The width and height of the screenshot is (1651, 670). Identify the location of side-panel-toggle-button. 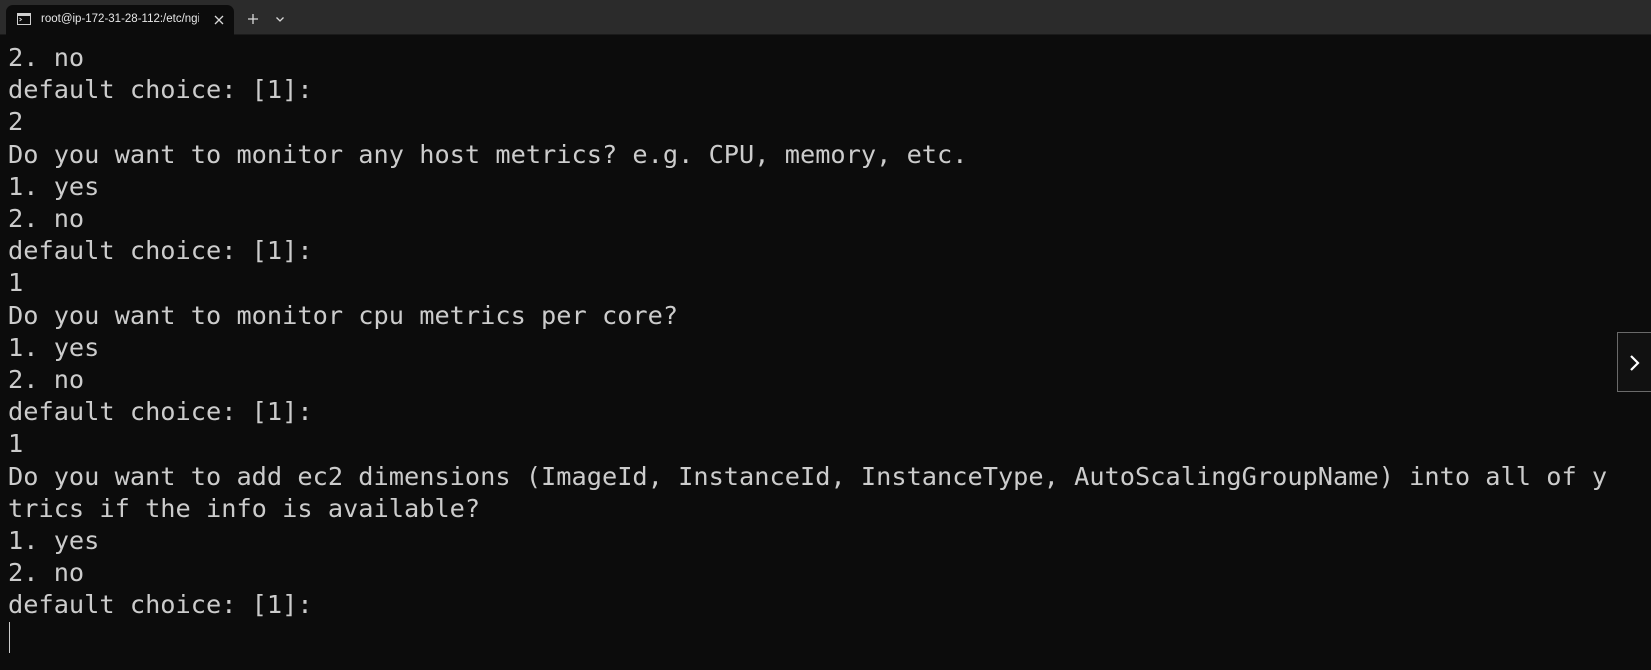
(1634, 362).